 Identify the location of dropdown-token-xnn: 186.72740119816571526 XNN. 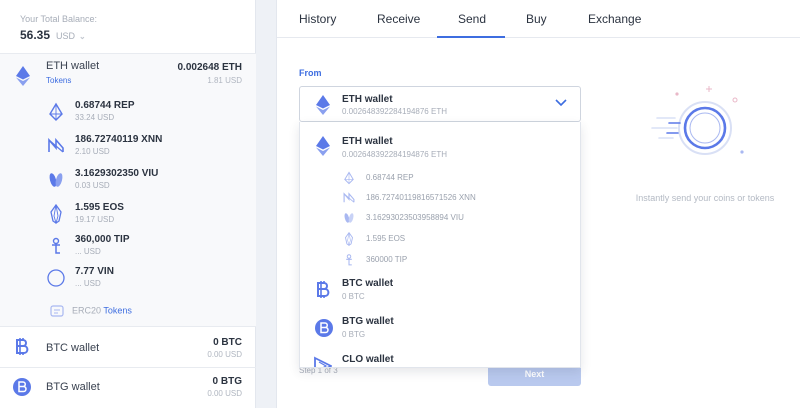
(457, 199).